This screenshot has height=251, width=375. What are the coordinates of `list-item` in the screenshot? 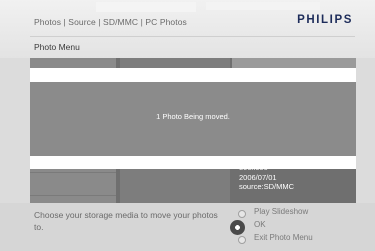 It's located at (73, 184).